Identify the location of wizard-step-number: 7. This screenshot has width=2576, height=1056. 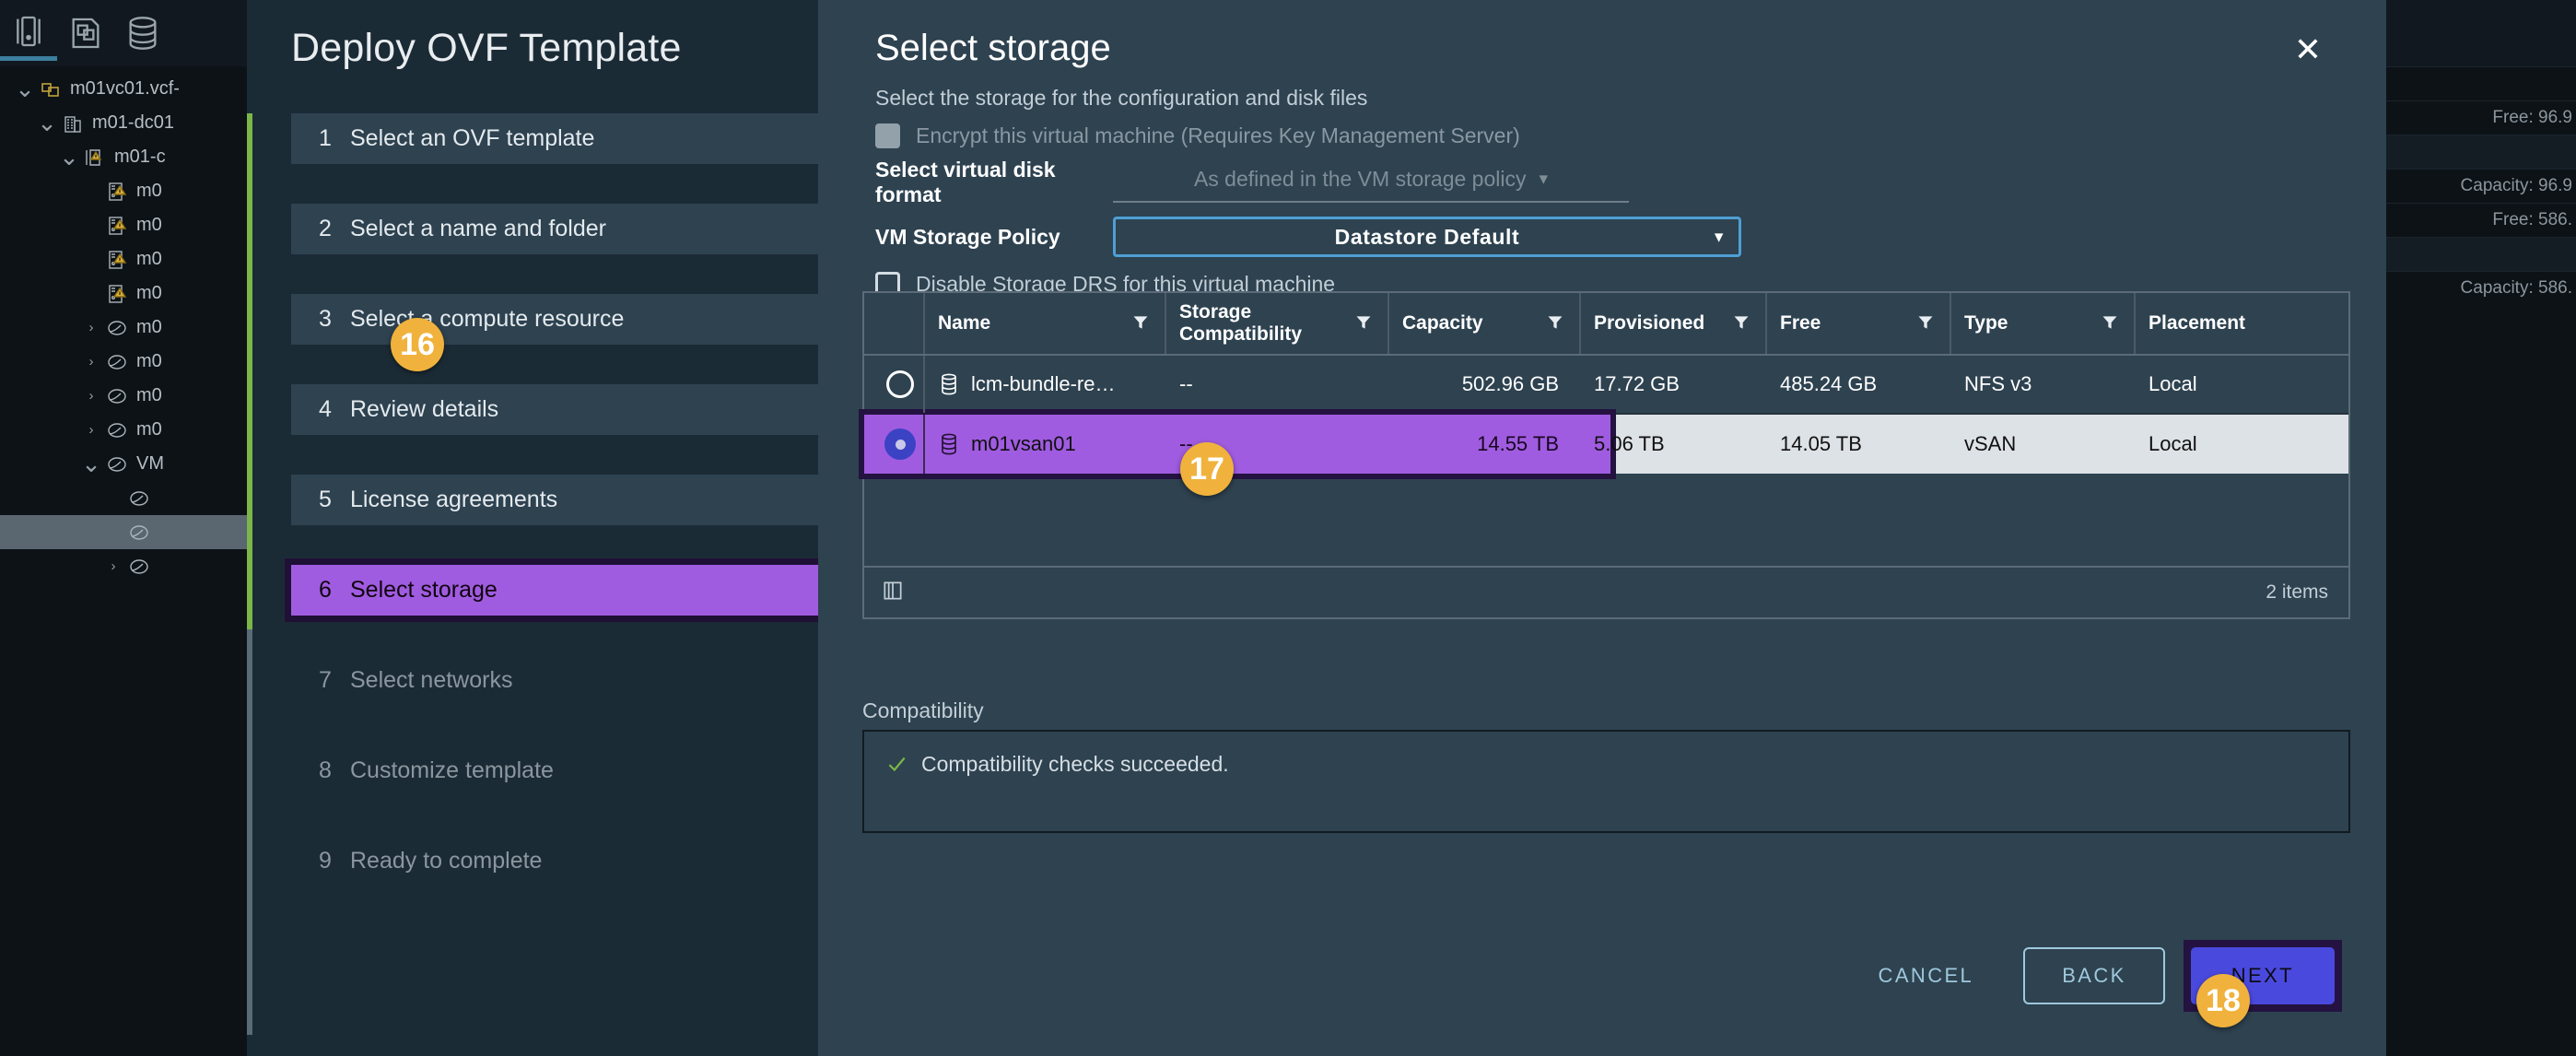
(325, 680).